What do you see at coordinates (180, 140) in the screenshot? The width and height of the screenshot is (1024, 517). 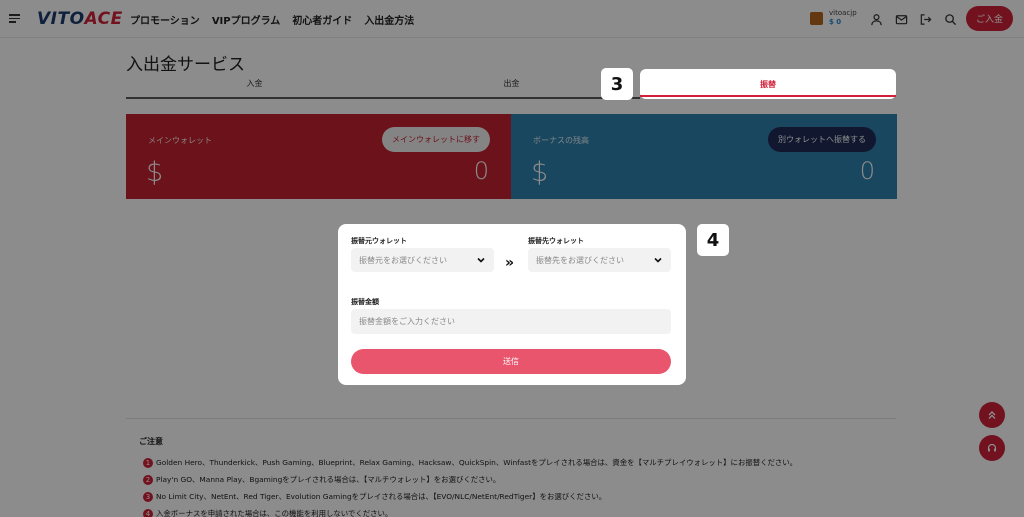 I see `main-wallet-label: メインウォレット` at bounding box center [180, 140].